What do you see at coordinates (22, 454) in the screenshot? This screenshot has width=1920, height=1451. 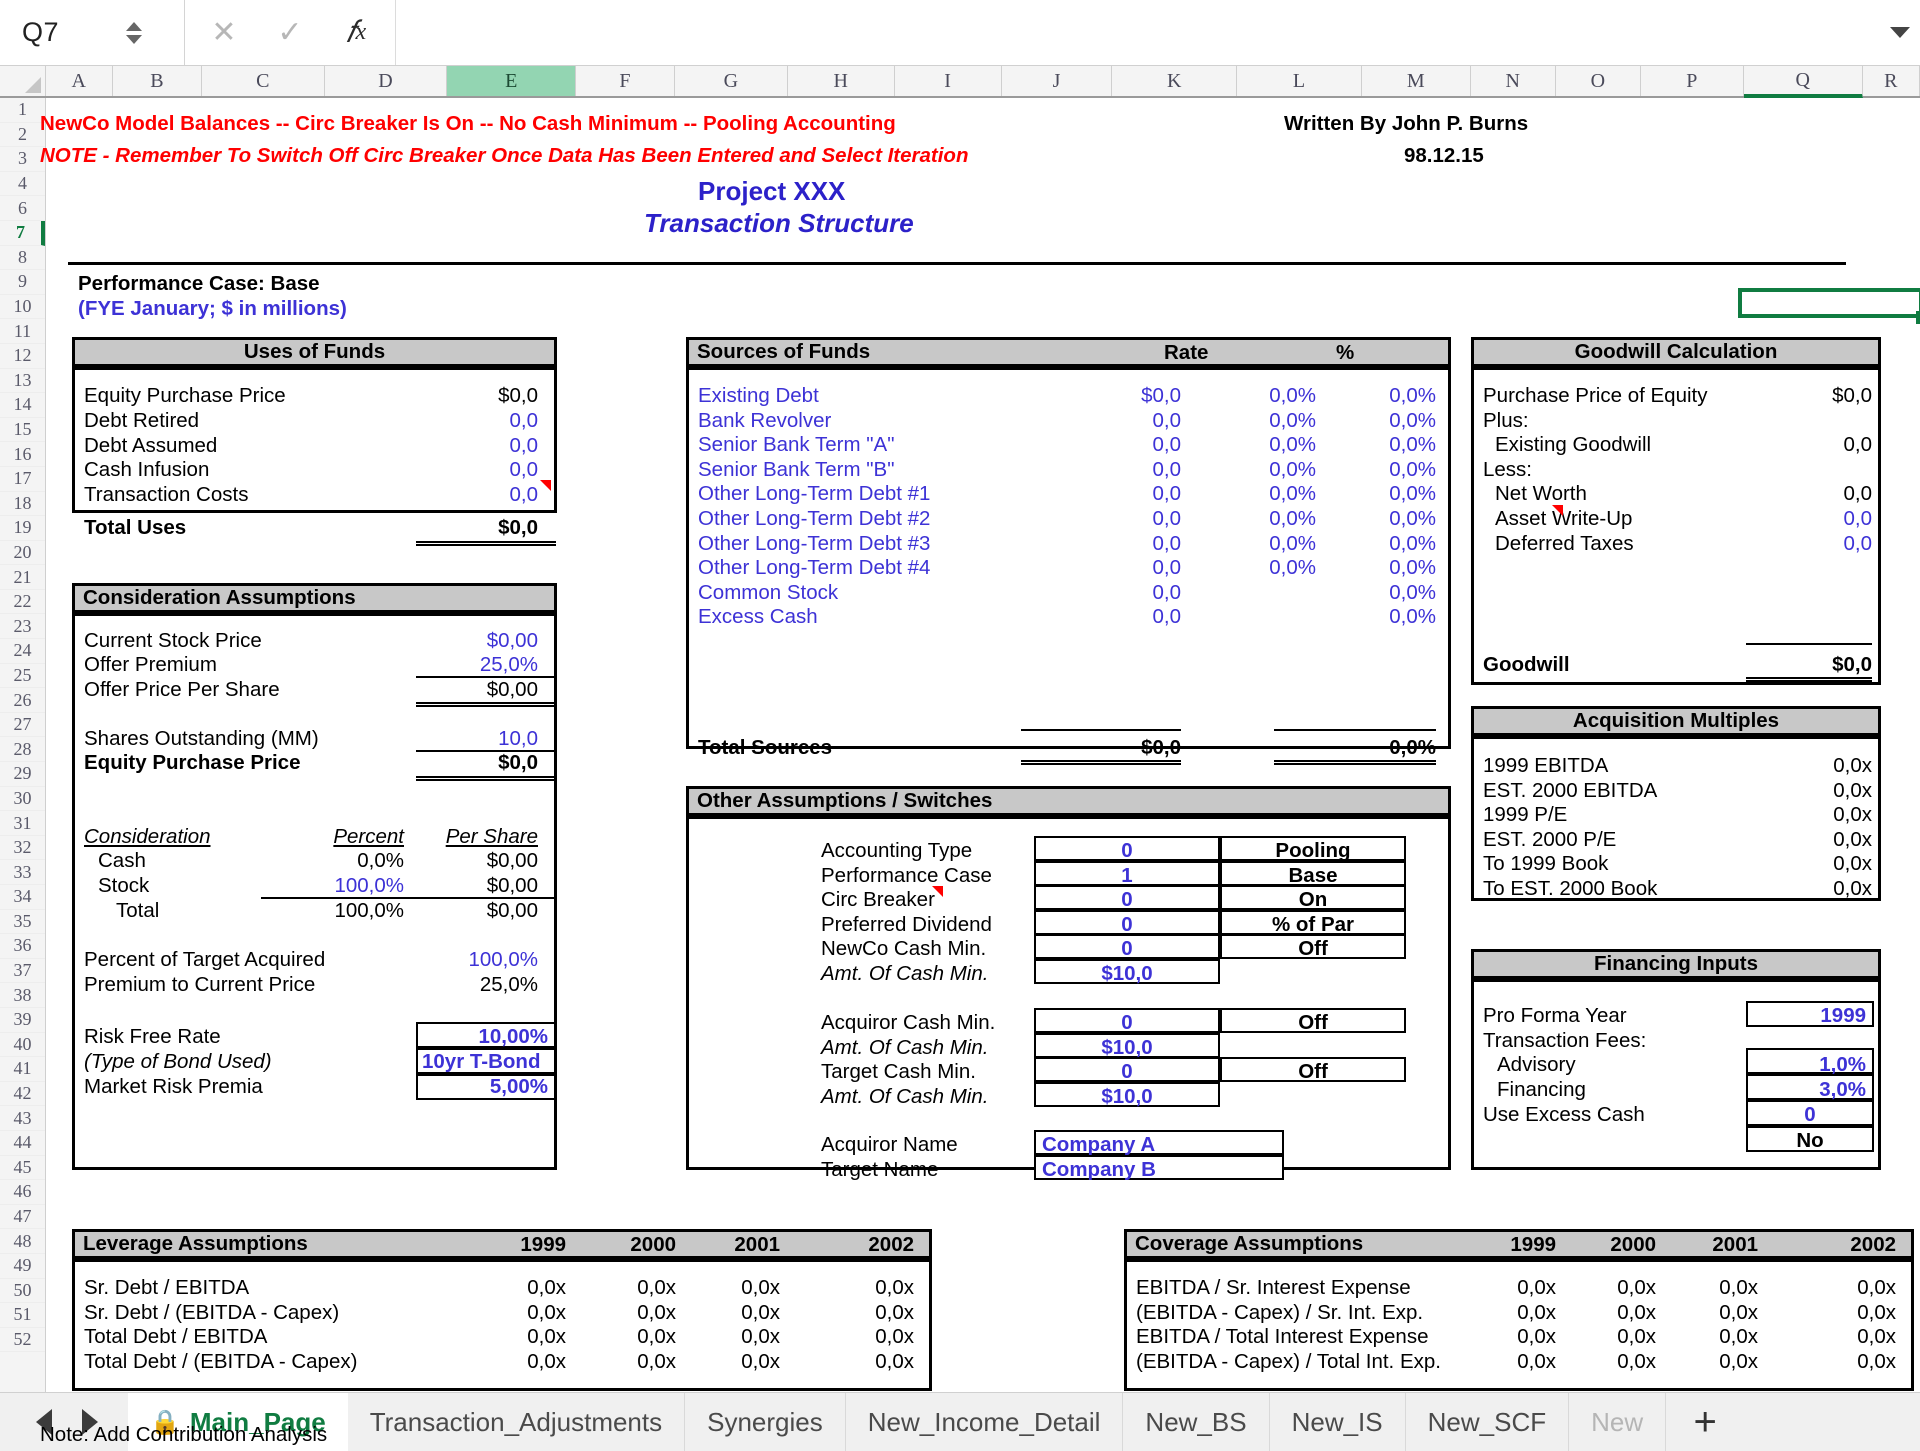 I see `row-header-16: 16` at bounding box center [22, 454].